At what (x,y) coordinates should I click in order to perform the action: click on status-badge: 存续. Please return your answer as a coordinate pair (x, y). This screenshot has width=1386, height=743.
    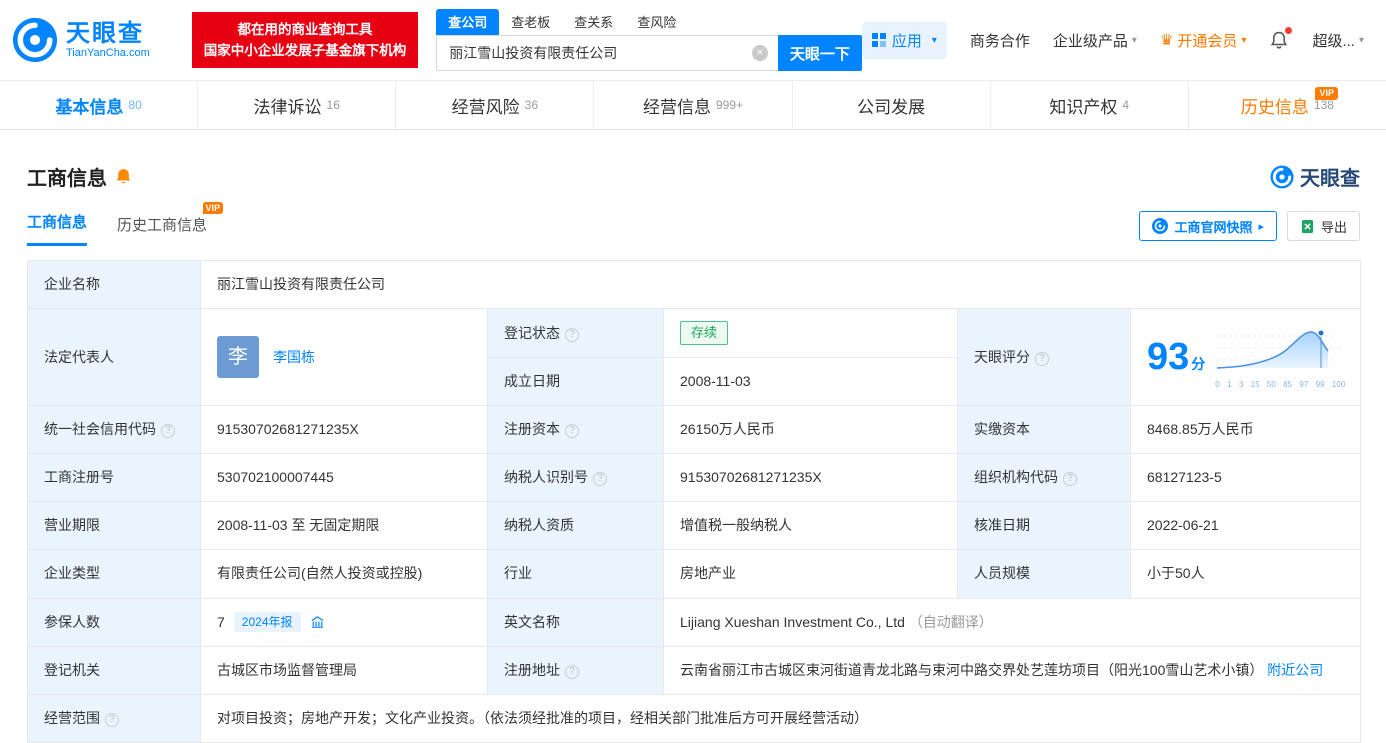
    Looking at the image, I should click on (704, 333).